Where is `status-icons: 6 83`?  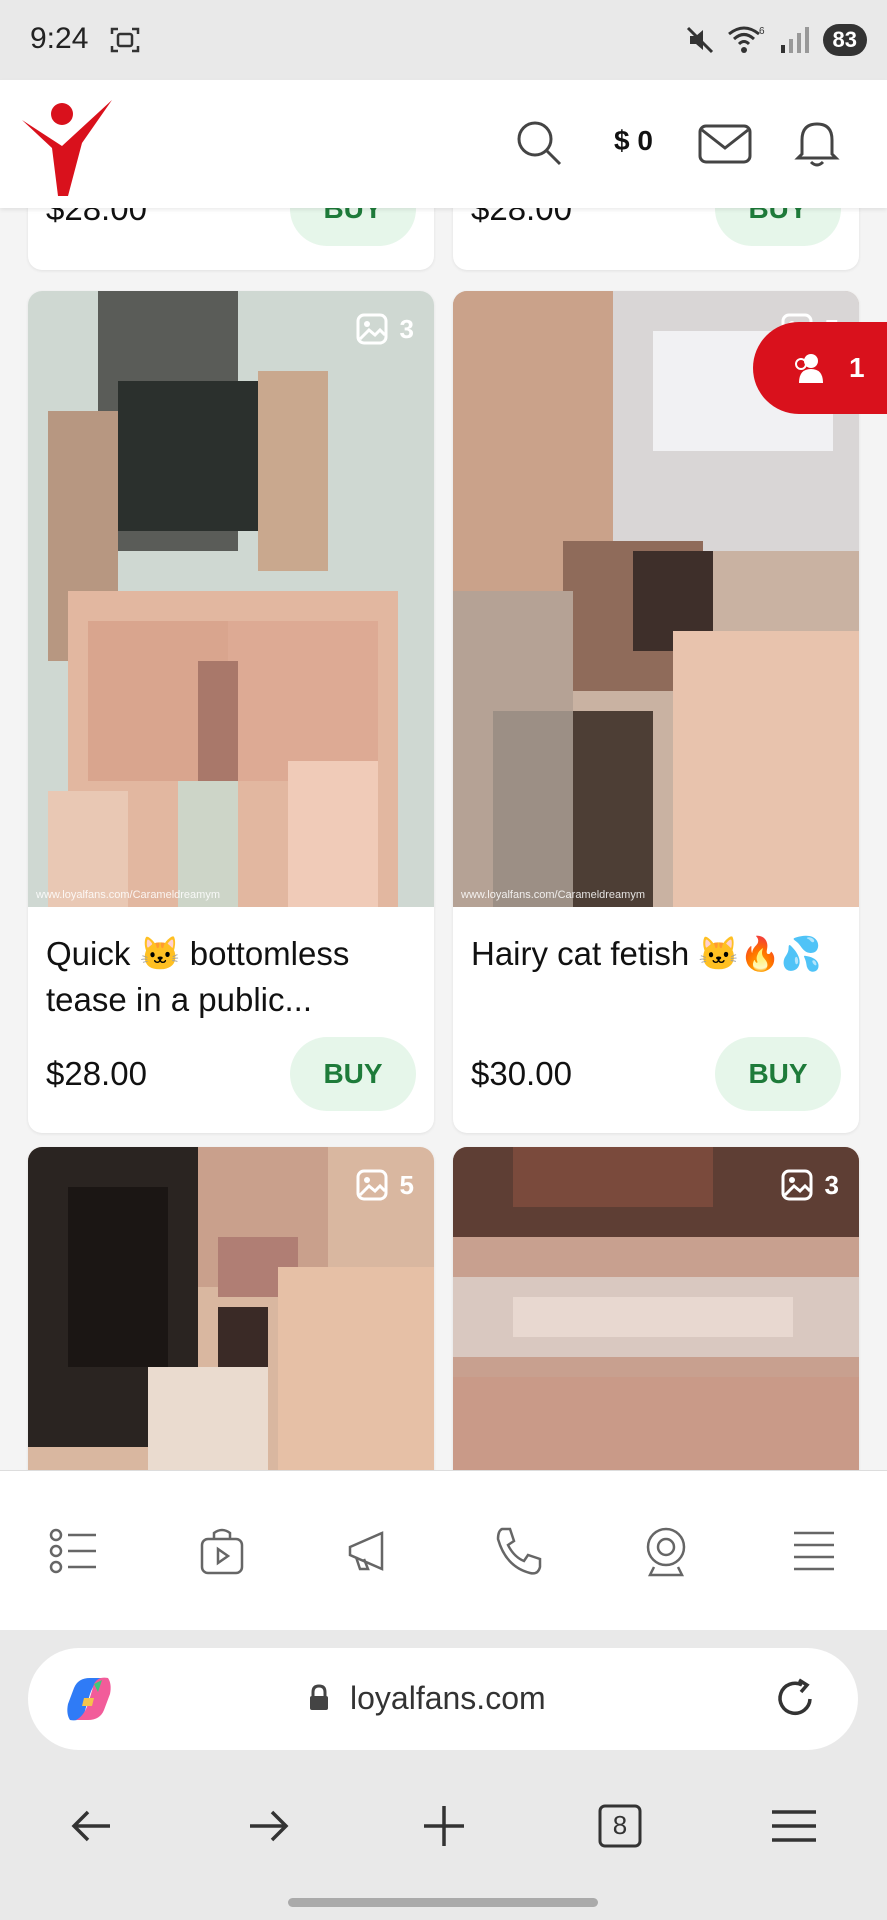
status-icons: 6 83 is located at coordinates (776, 40).